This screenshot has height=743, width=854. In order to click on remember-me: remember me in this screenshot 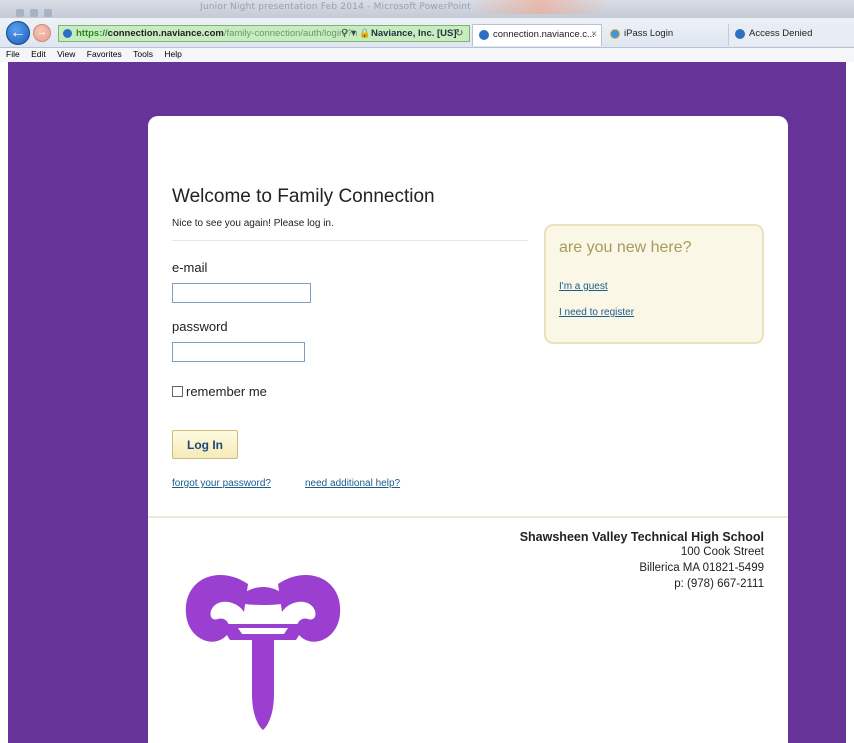, I will do `click(219, 391)`.